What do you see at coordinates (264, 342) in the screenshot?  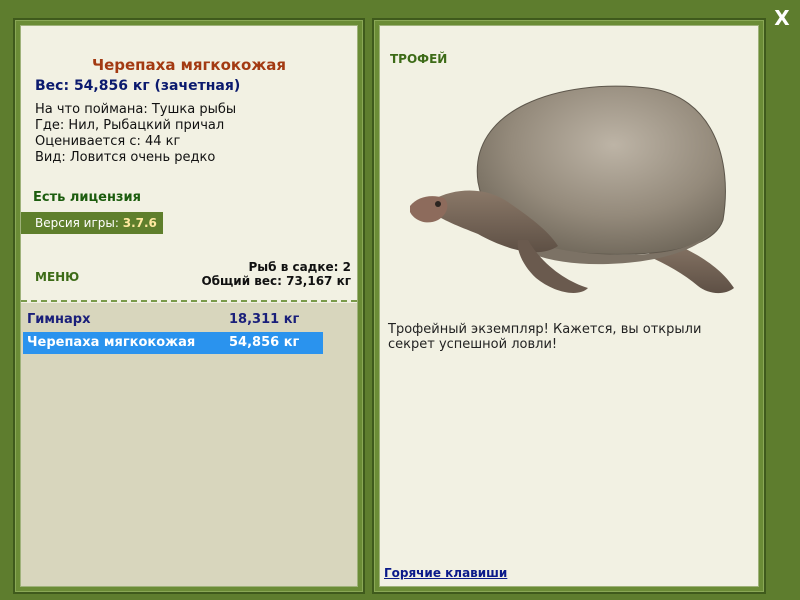 I see `catch-weight: 54,856 кг` at bounding box center [264, 342].